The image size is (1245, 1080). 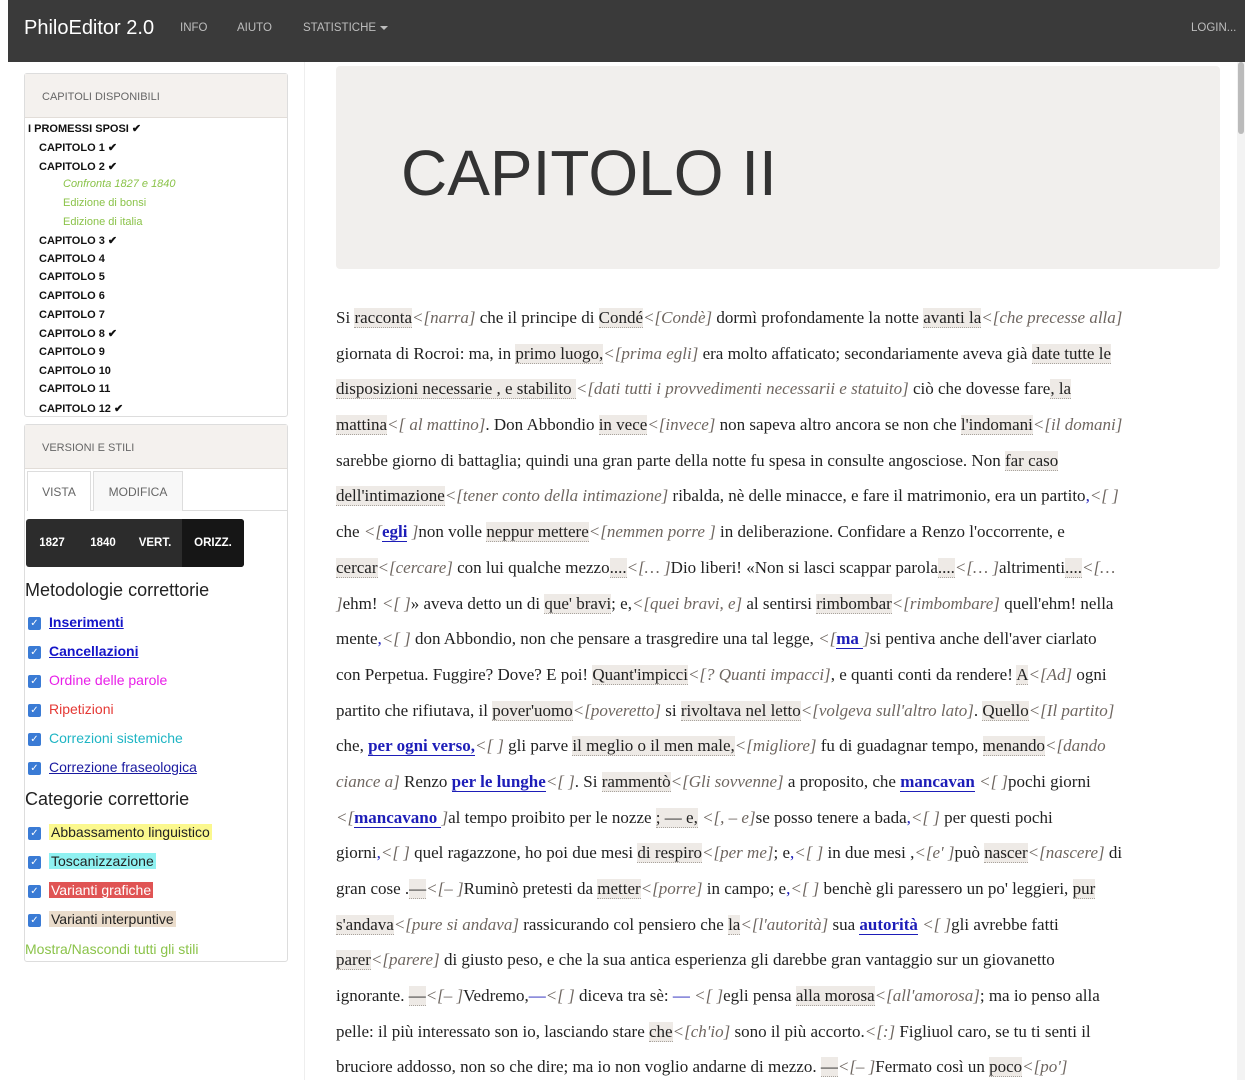 What do you see at coordinates (72, 148) in the screenshot?
I see `chapter-label: CAPITOLO 1` at bounding box center [72, 148].